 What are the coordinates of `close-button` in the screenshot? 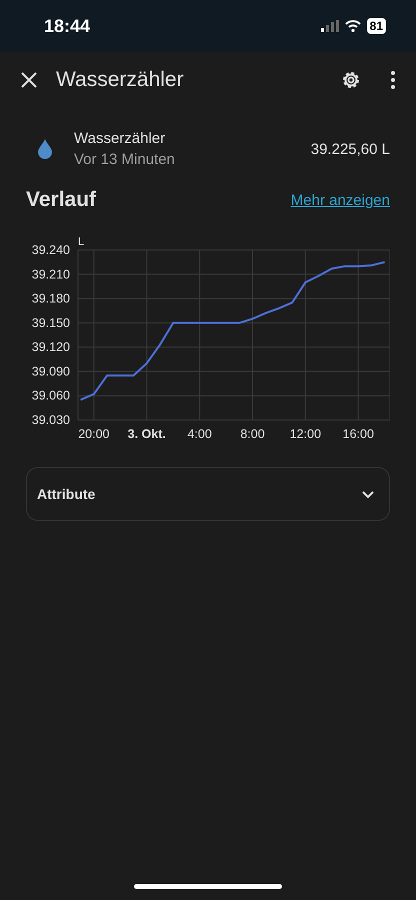 It's located at (29, 80).